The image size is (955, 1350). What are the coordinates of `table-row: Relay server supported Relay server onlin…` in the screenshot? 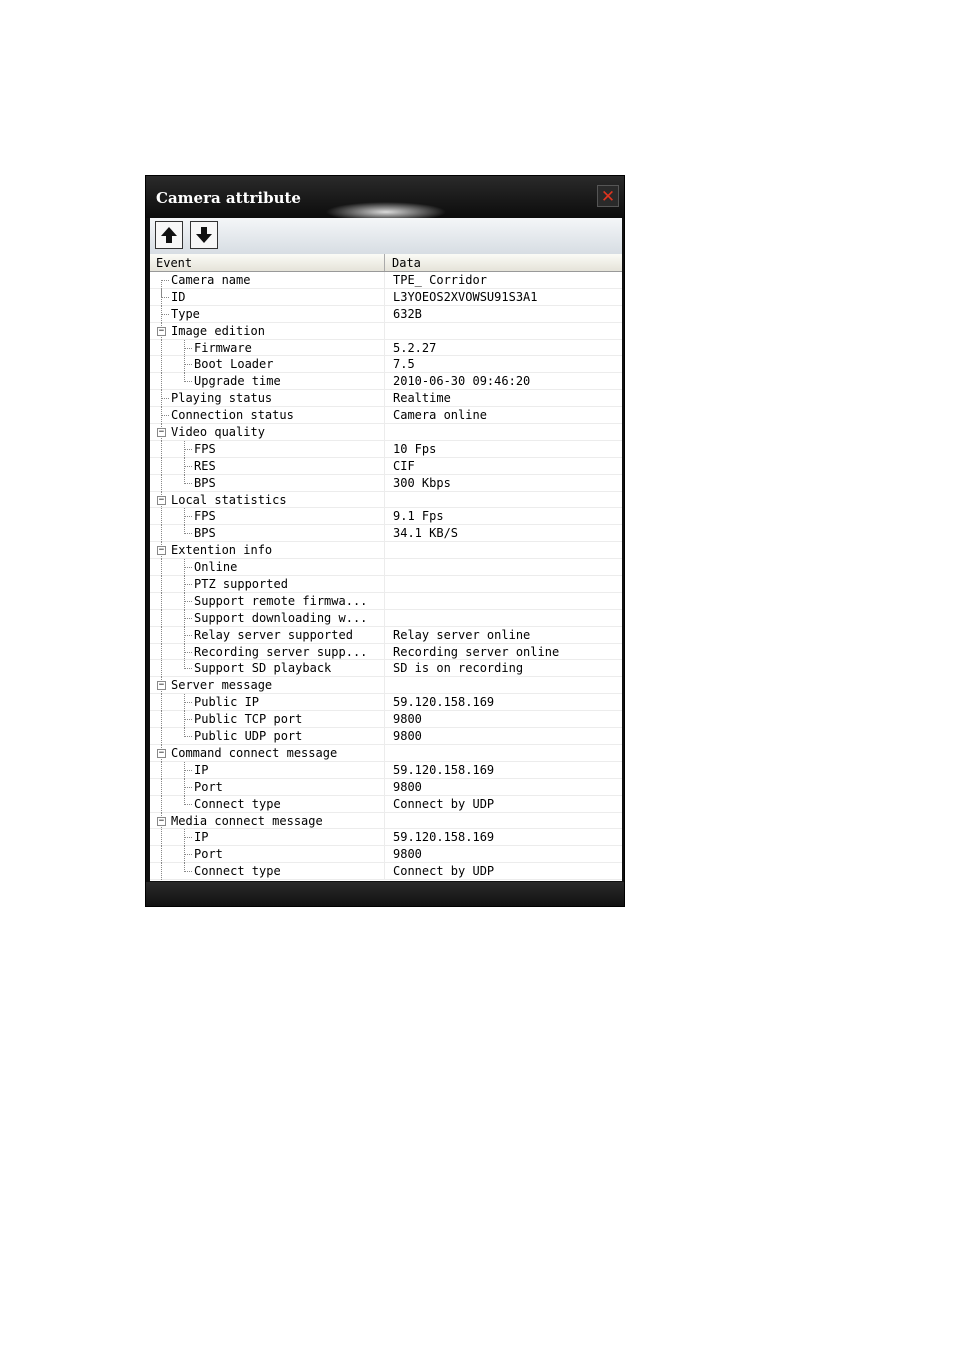 It's located at (386, 635).